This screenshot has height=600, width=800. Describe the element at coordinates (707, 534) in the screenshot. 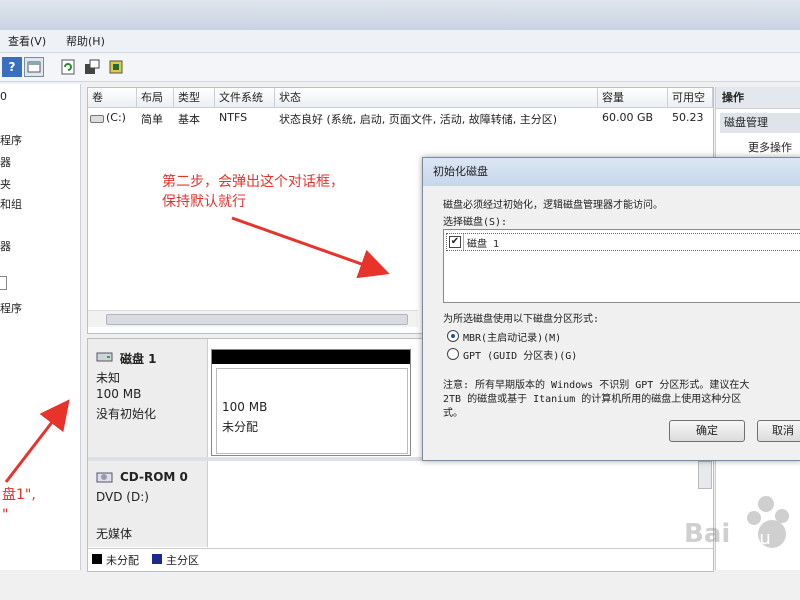

I see `svg-text: Bai` at that location.